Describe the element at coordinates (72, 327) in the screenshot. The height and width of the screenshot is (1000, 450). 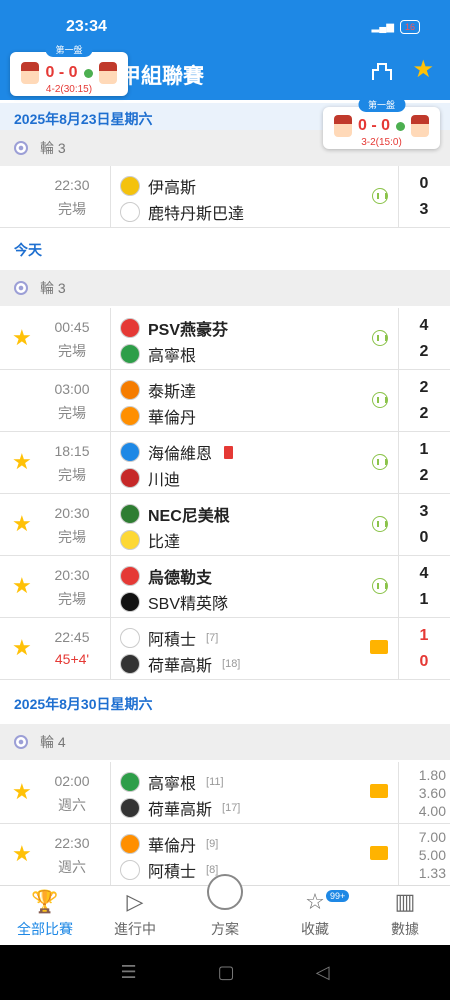
I see `match-time: 00:45` at that location.